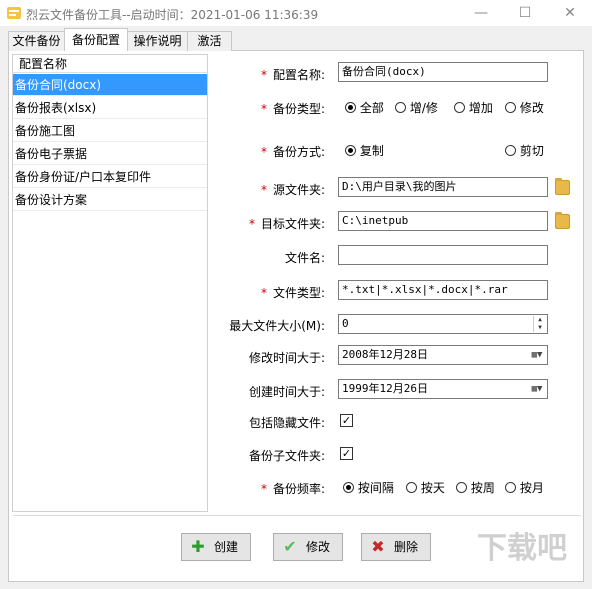 Image resolution: width=592 pixels, height=589 pixels. I want to click on modified-after-label: 修改时间大于:, so click(286, 358).